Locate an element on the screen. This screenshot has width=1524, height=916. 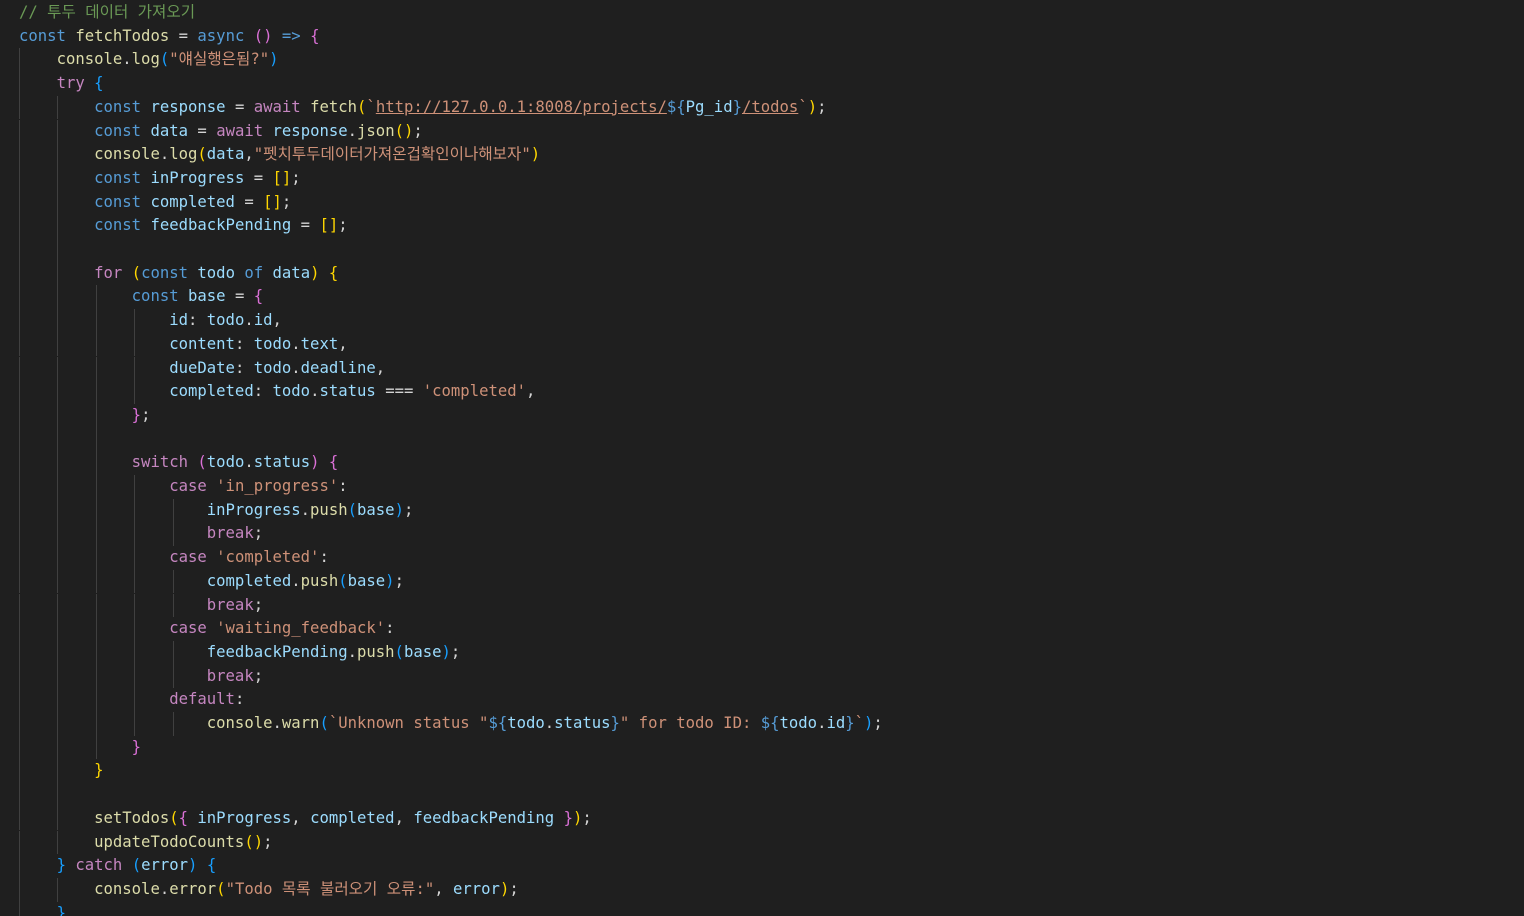
code-line: case 'completed': is located at coordinates (174, 558).